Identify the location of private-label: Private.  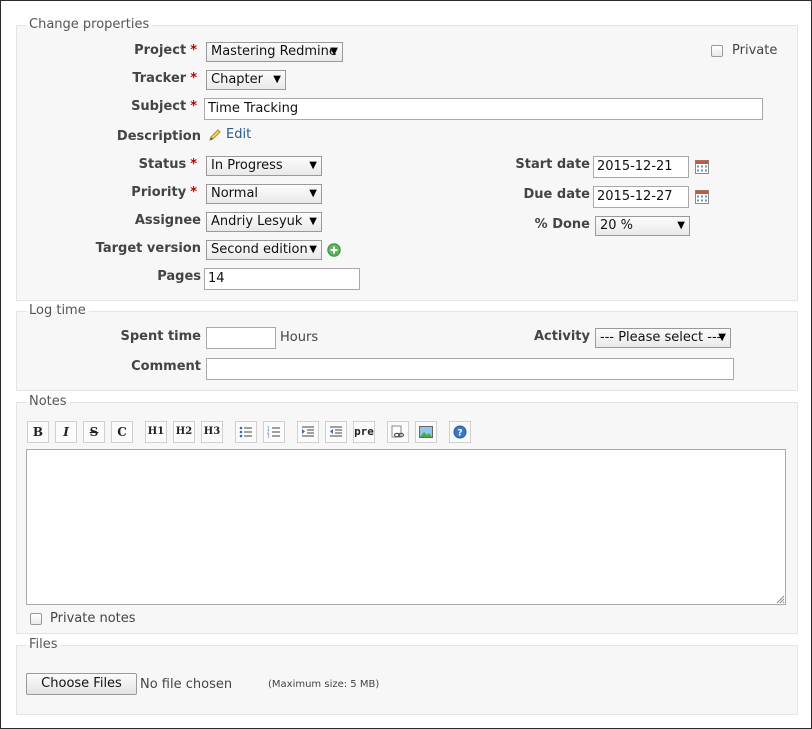
(755, 50).